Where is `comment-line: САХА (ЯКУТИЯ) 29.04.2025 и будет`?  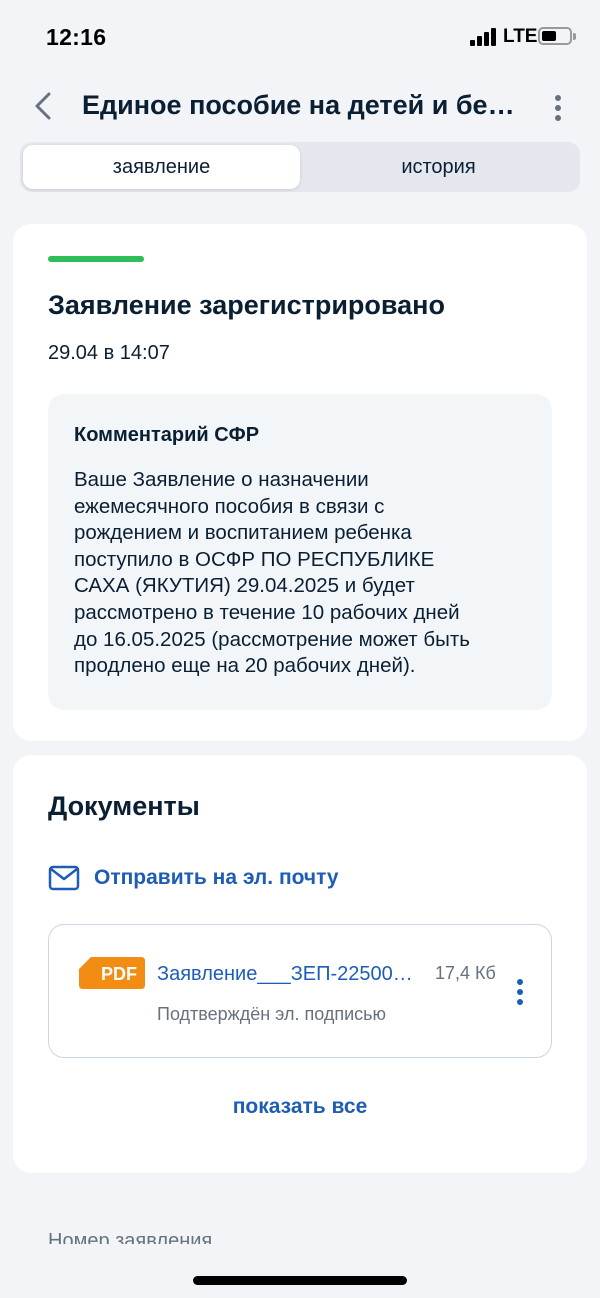
comment-line: САХА (ЯКУТИЯ) 29.04.2025 и будет is located at coordinates (244, 586).